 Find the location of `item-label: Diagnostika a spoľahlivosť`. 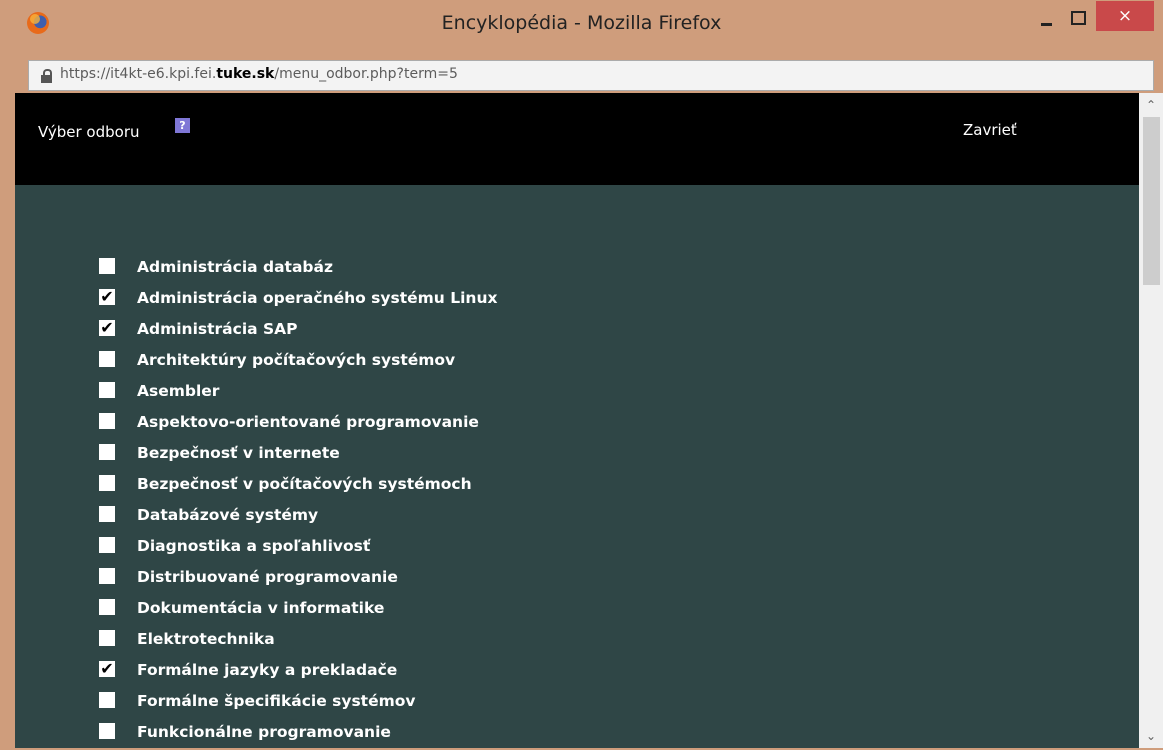

item-label: Diagnostika a spoľahlivosť is located at coordinates (254, 546).